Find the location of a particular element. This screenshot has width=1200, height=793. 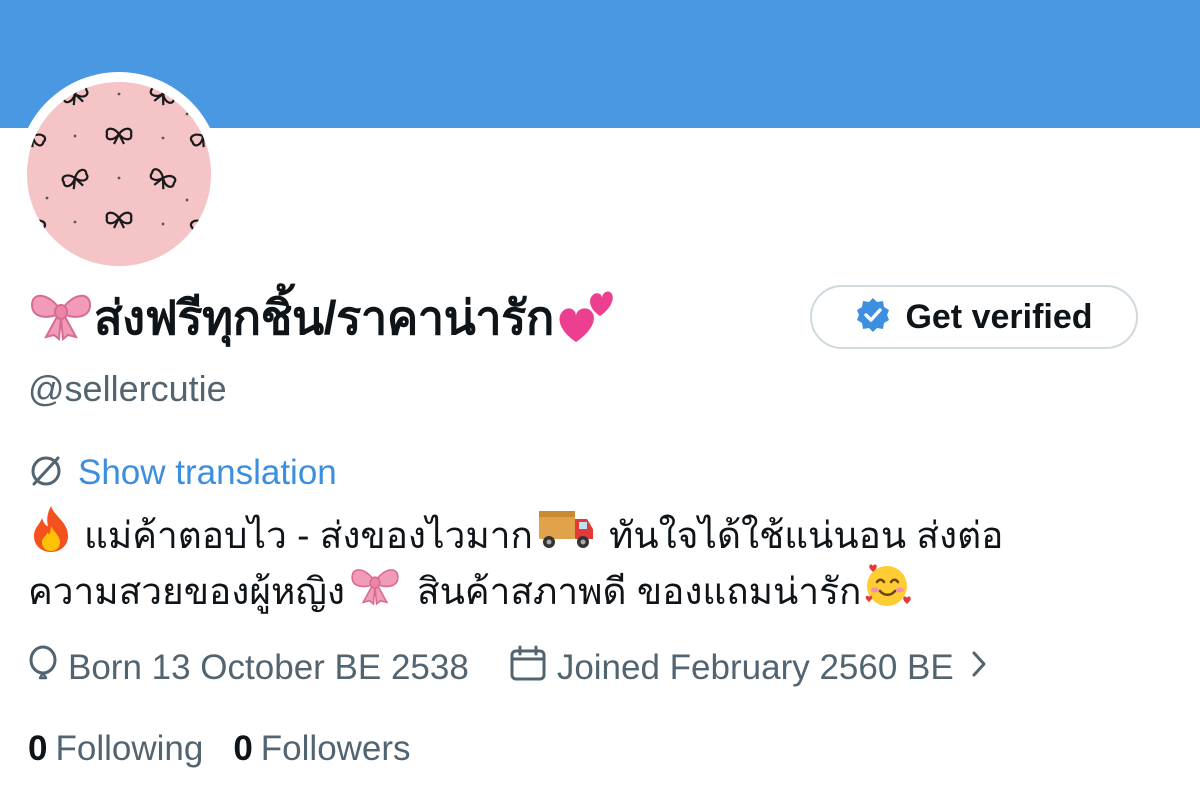

avatar is located at coordinates (119, 174).